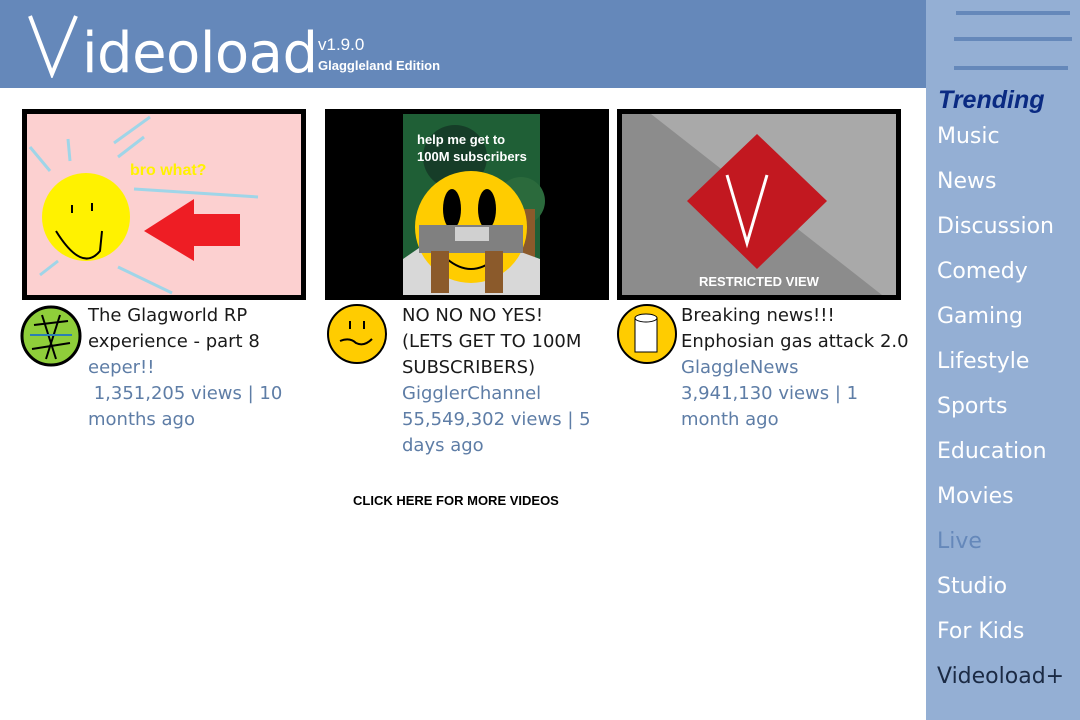 The width and height of the screenshot is (1080, 720). I want to click on channel-name-2: GigglerChannel, so click(496, 394).